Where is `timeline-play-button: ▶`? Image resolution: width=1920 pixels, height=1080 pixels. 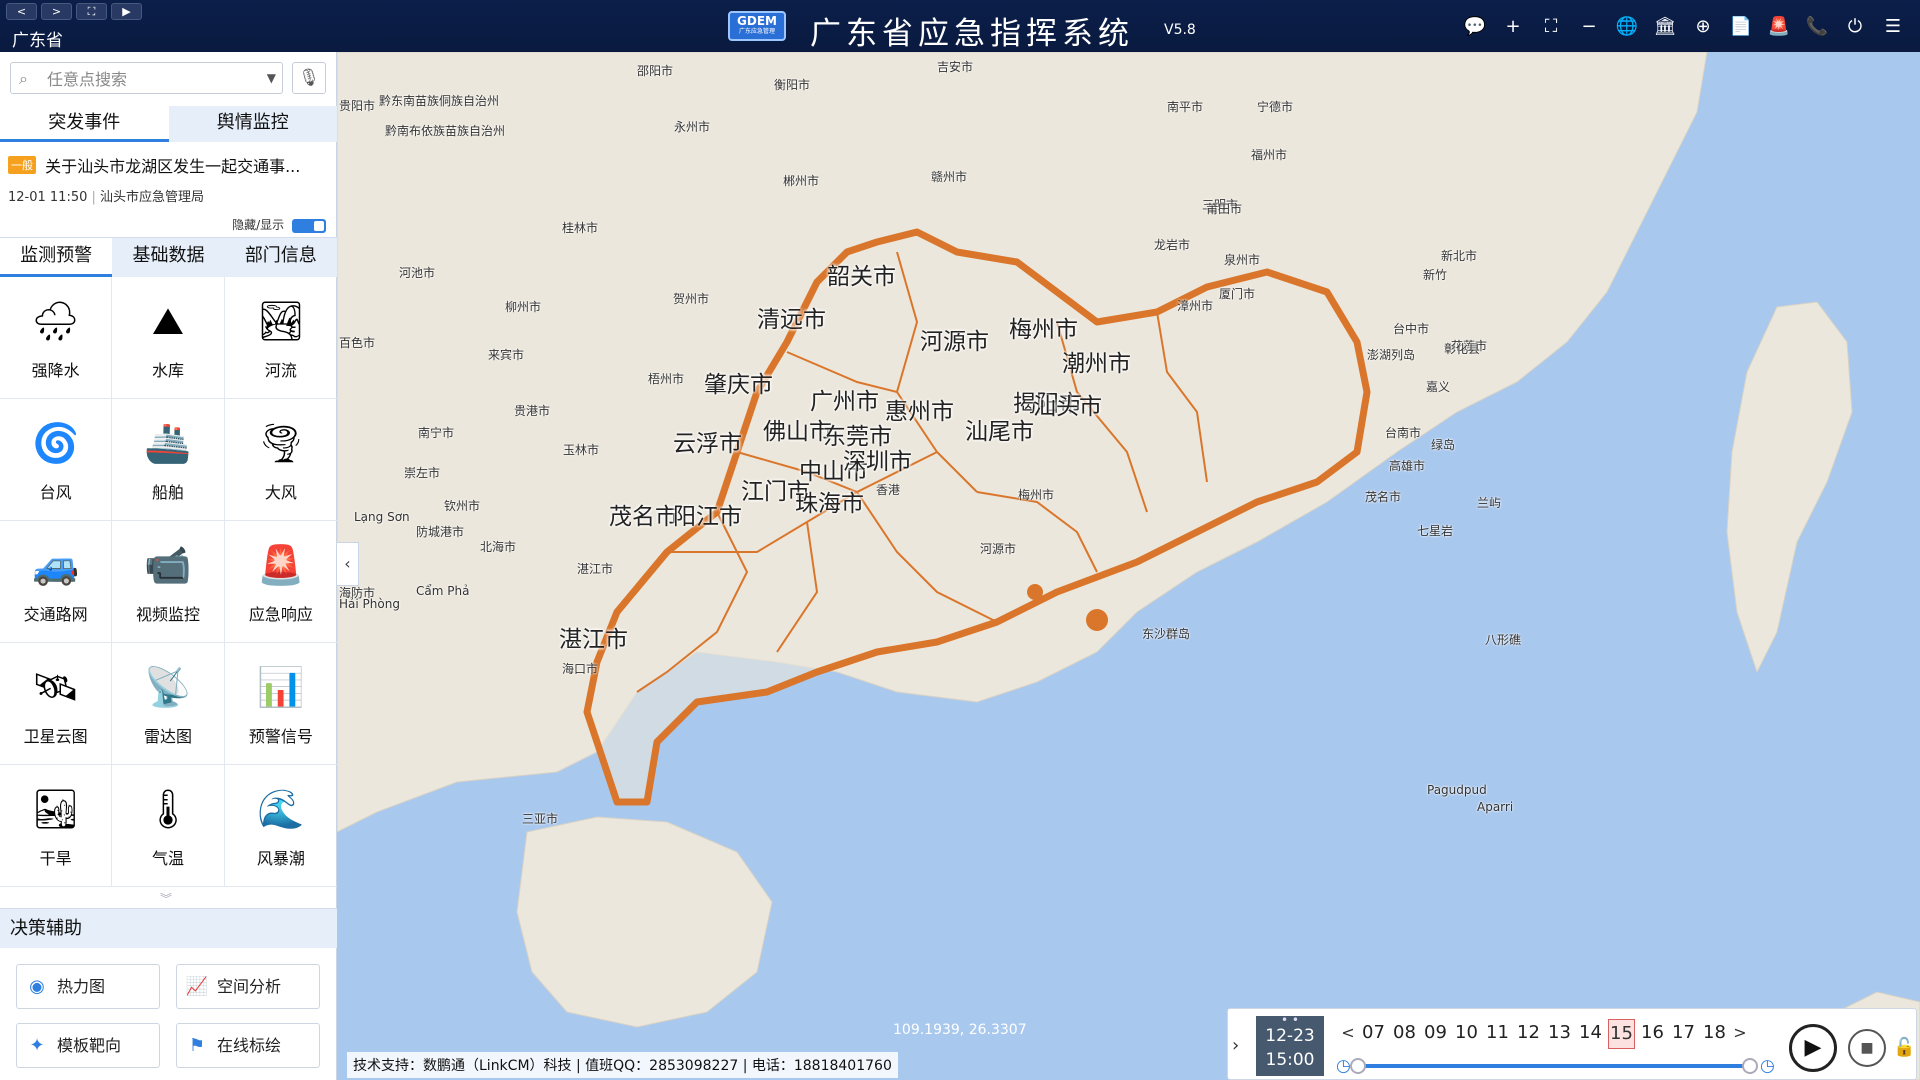
timeline-play-button: ▶ is located at coordinates (1813, 1048).